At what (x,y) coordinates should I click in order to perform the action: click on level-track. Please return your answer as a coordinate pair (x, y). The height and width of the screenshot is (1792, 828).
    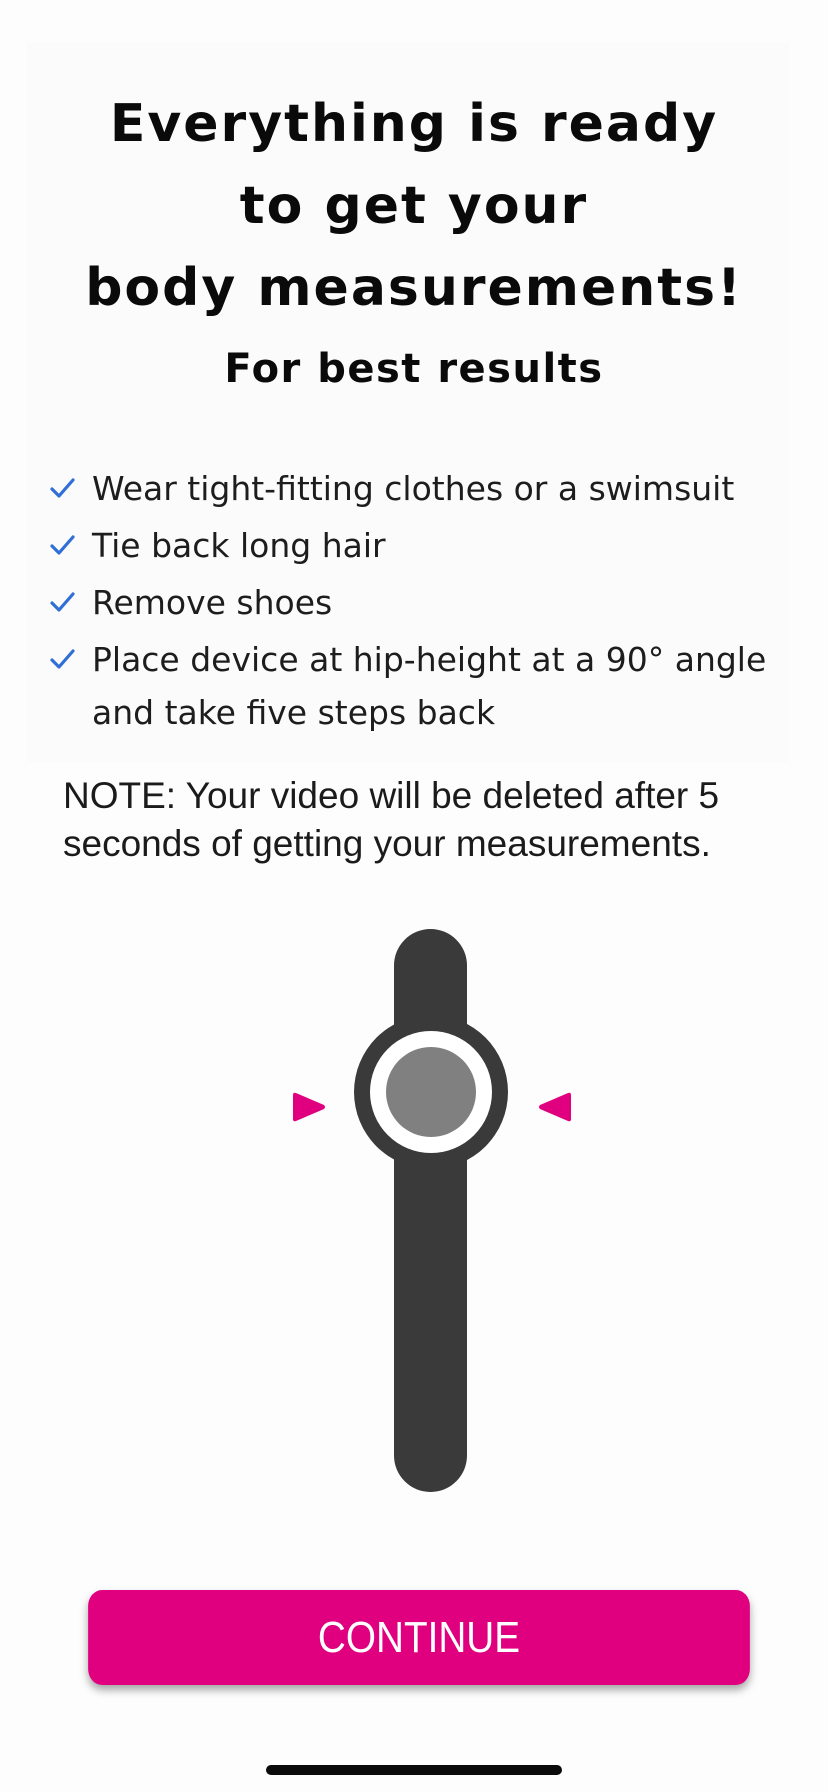
    Looking at the image, I should click on (430, 1210).